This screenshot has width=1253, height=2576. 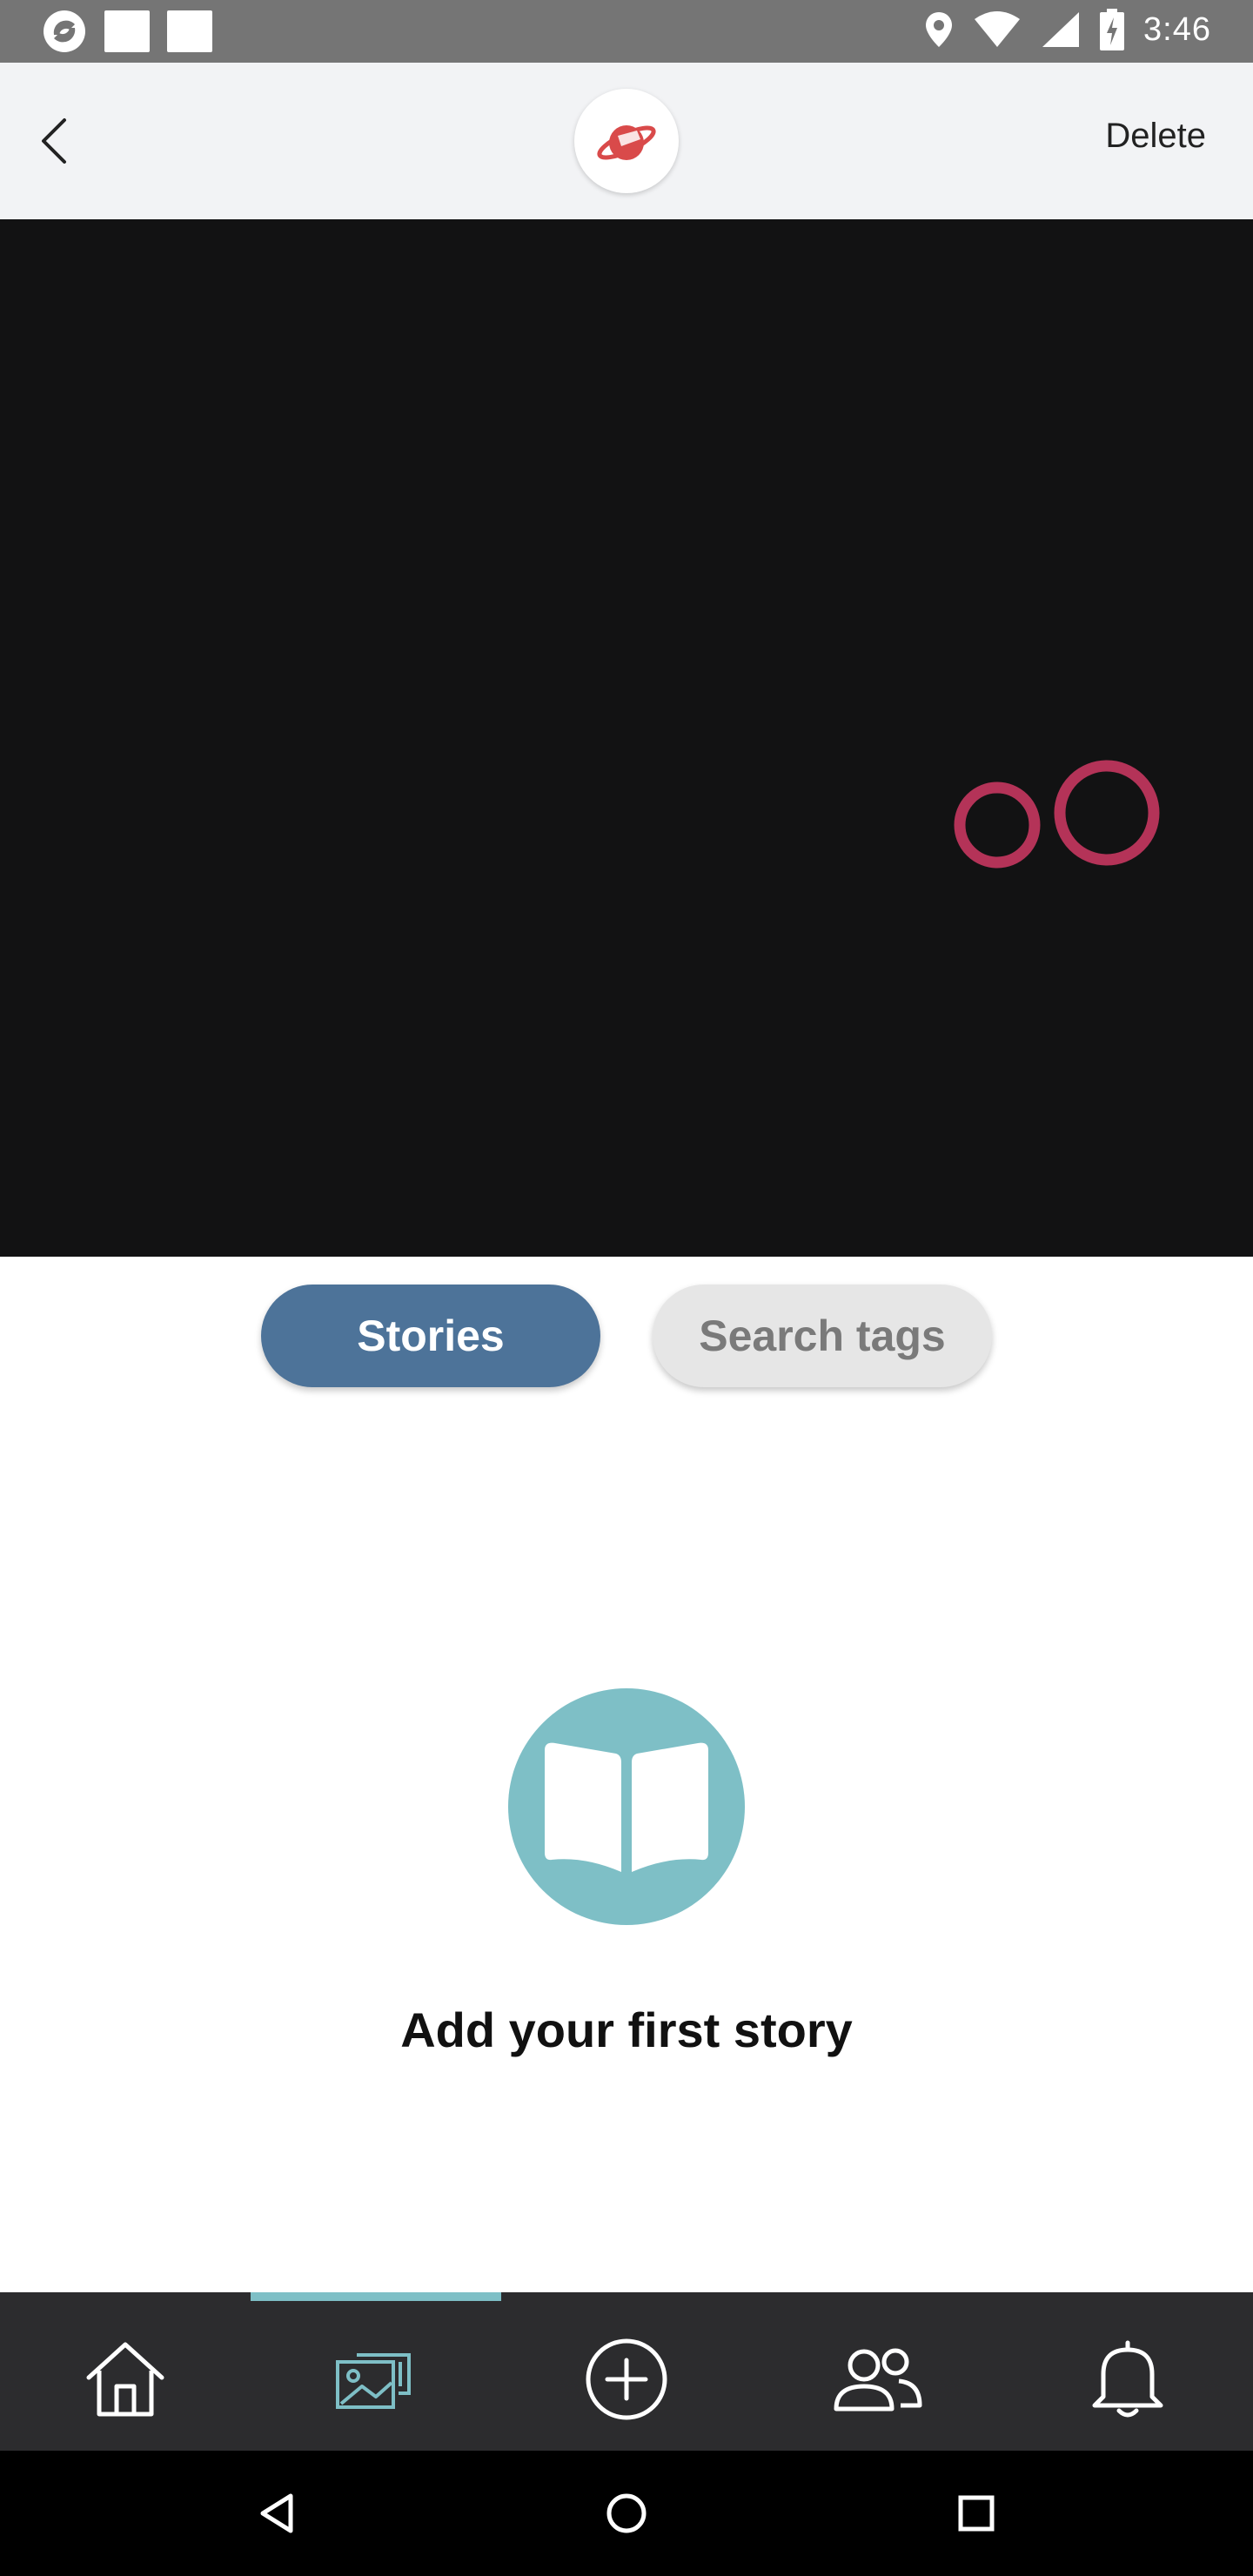 What do you see at coordinates (1061, 29) in the screenshot?
I see `signal-icon` at bounding box center [1061, 29].